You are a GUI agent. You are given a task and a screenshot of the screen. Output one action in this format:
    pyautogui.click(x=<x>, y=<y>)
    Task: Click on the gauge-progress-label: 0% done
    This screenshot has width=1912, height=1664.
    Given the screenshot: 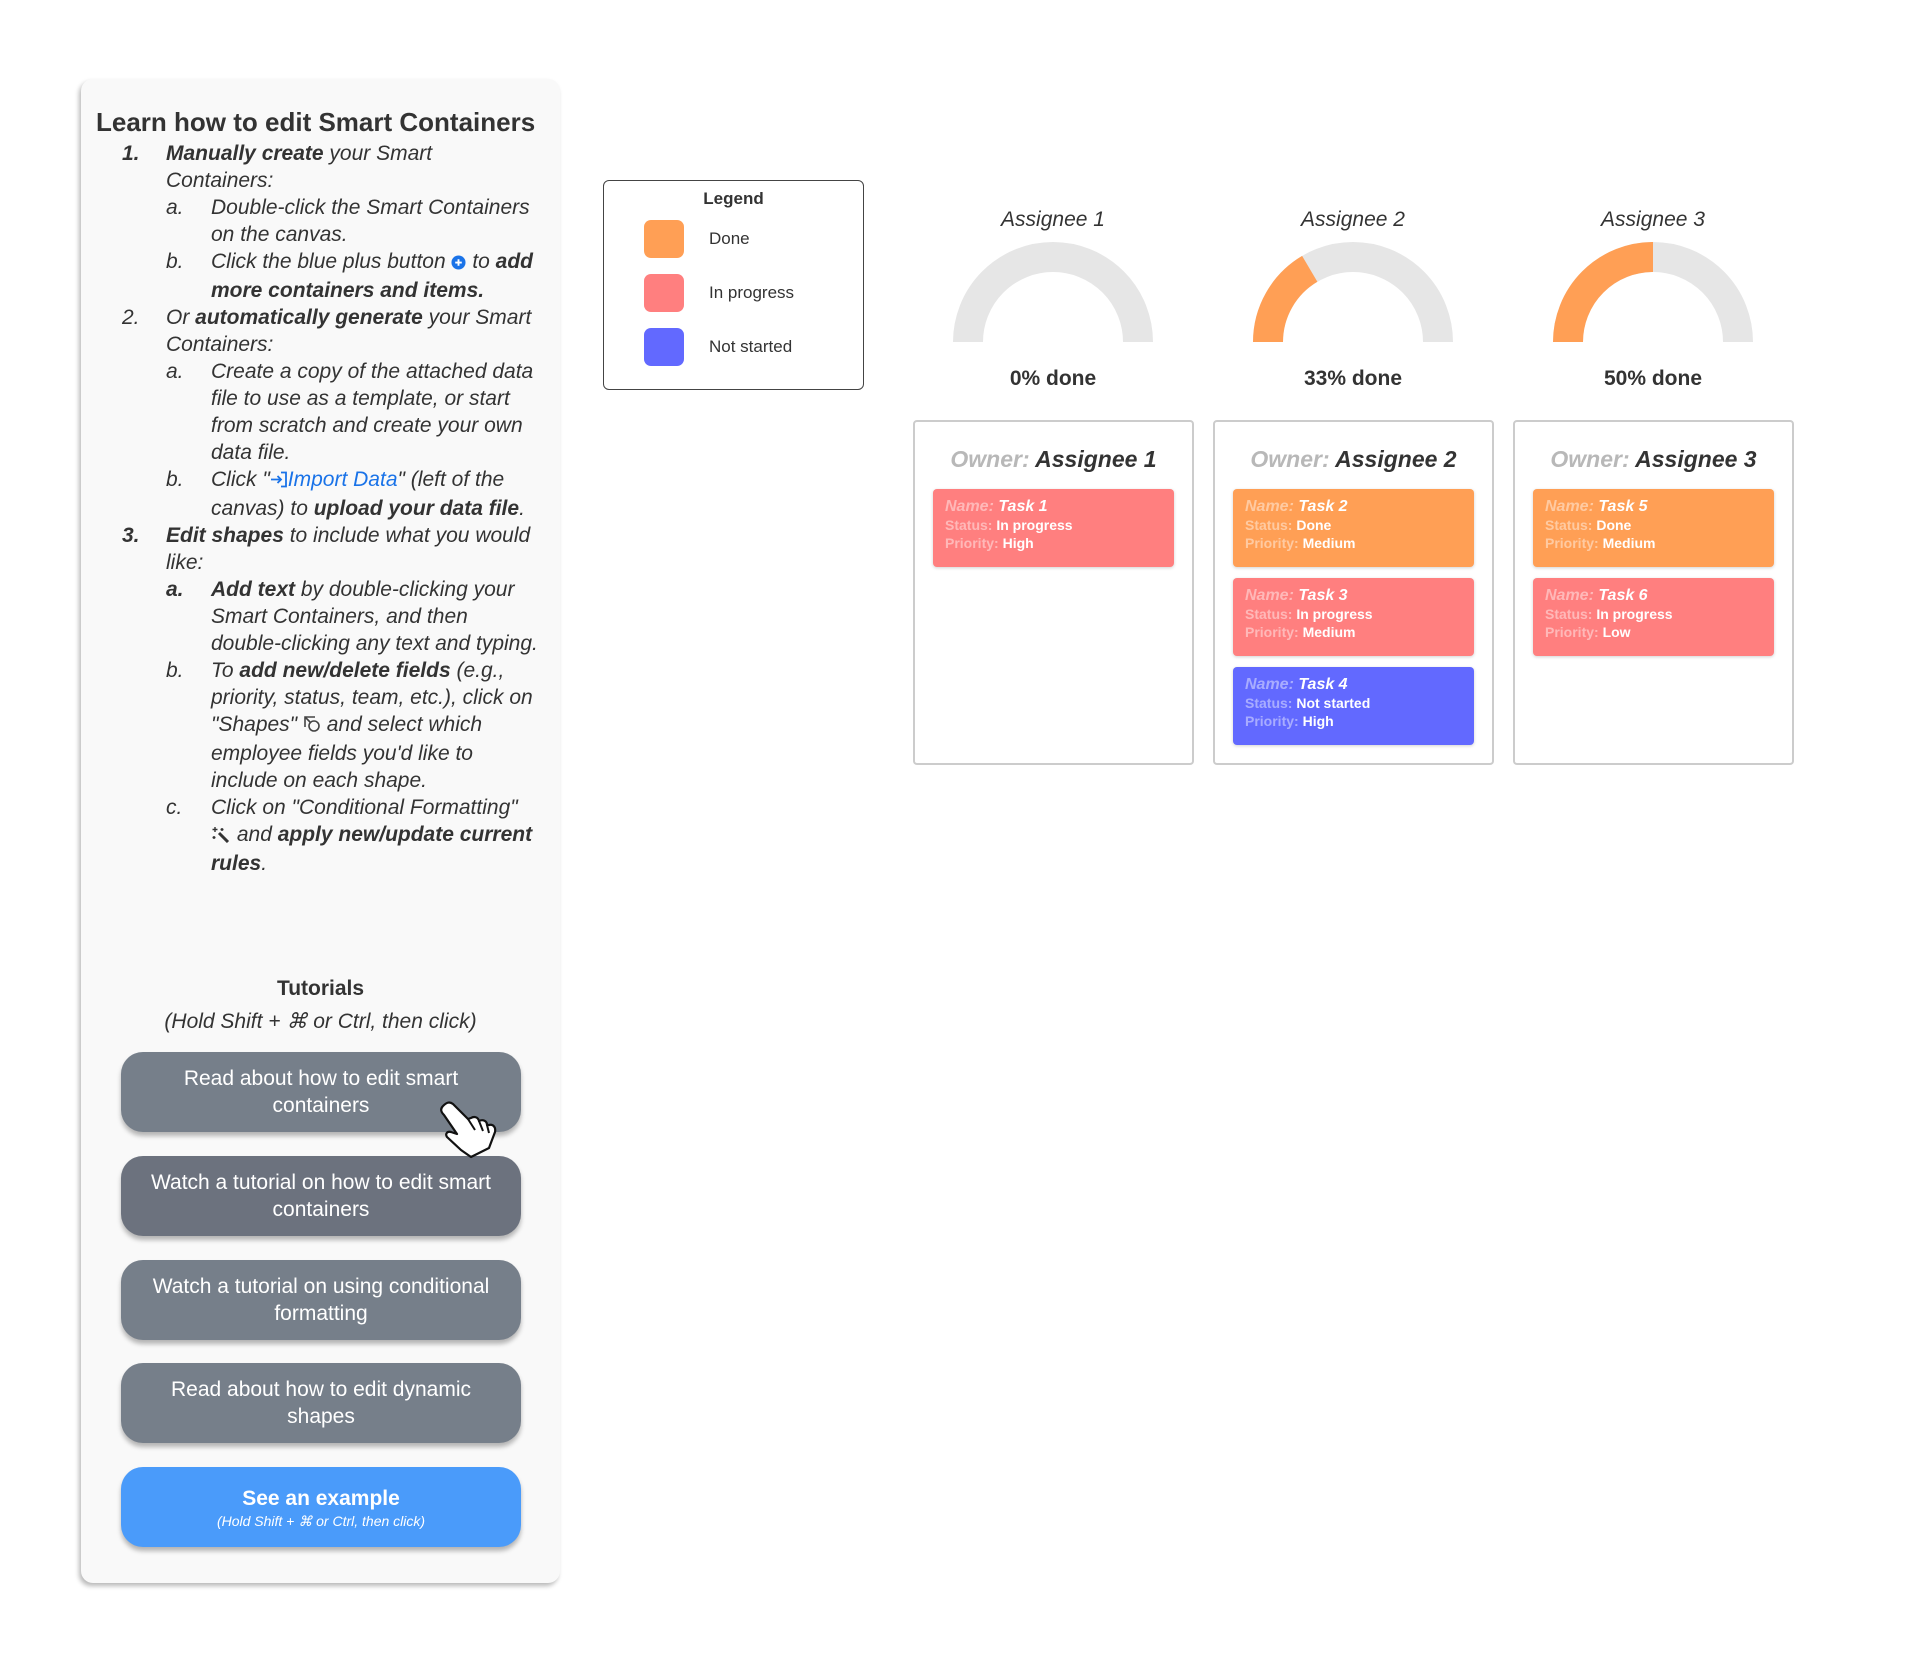 What is the action you would take?
    pyautogui.click(x=1053, y=378)
    